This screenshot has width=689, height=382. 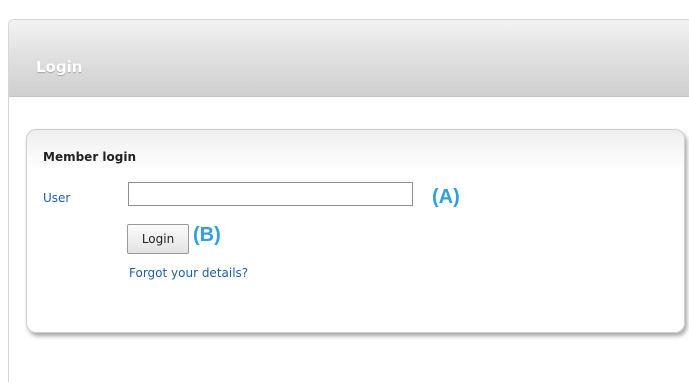 What do you see at coordinates (270, 194) in the screenshot?
I see `user-input` at bounding box center [270, 194].